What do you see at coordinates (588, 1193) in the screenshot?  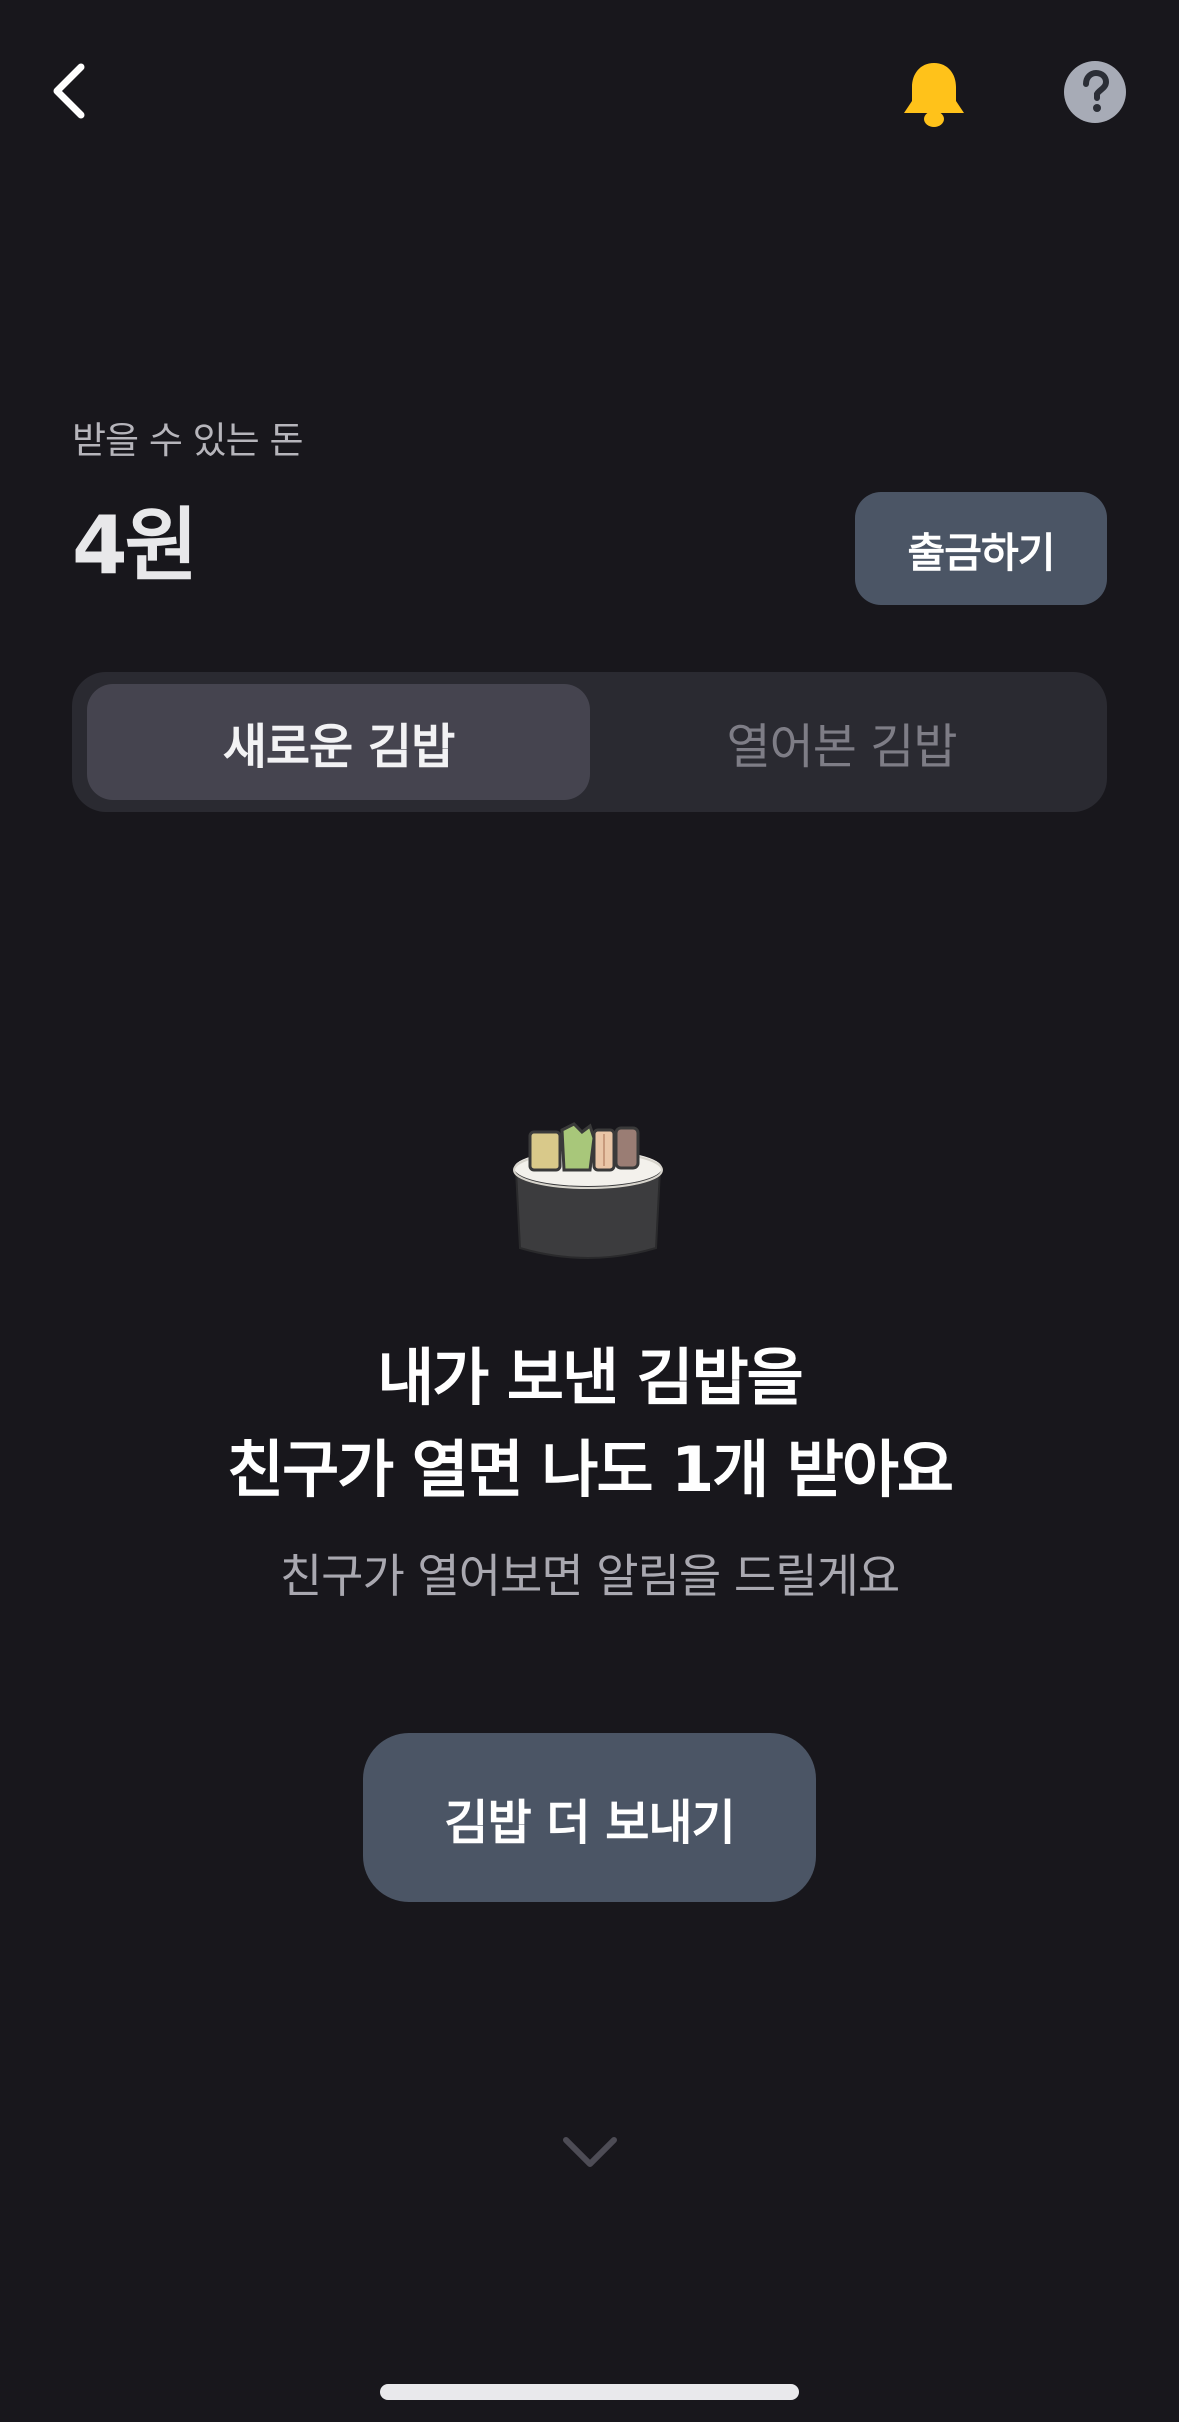 I see `kimbap-icon` at bounding box center [588, 1193].